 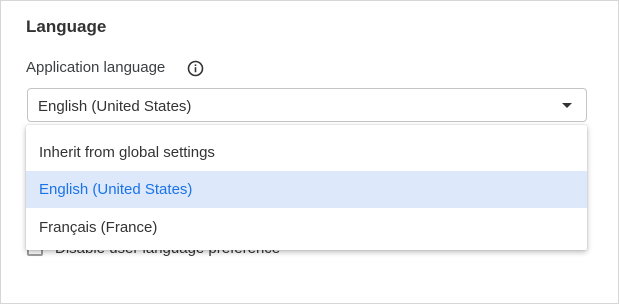 I want to click on option-francais-france: Français (France), so click(x=306, y=227).